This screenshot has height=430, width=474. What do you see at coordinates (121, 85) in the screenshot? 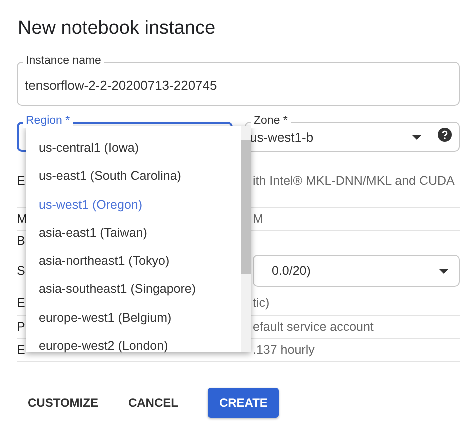
I see `field-value: tensorflow-2-2-20200713-220745` at bounding box center [121, 85].